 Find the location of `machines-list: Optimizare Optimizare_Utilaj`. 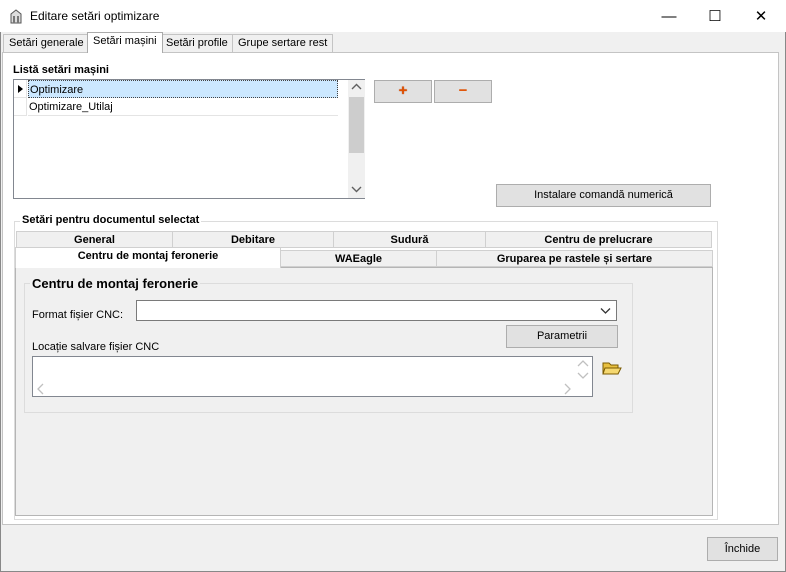

machines-list: Optimizare Optimizare_Utilaj is located at coordinates (189, 139).